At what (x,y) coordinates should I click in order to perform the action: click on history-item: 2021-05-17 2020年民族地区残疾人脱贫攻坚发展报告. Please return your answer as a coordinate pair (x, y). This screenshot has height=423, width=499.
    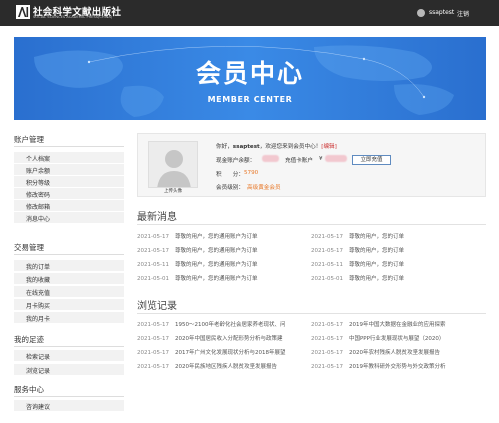
    Looking at the image, I should click on (207, 366).